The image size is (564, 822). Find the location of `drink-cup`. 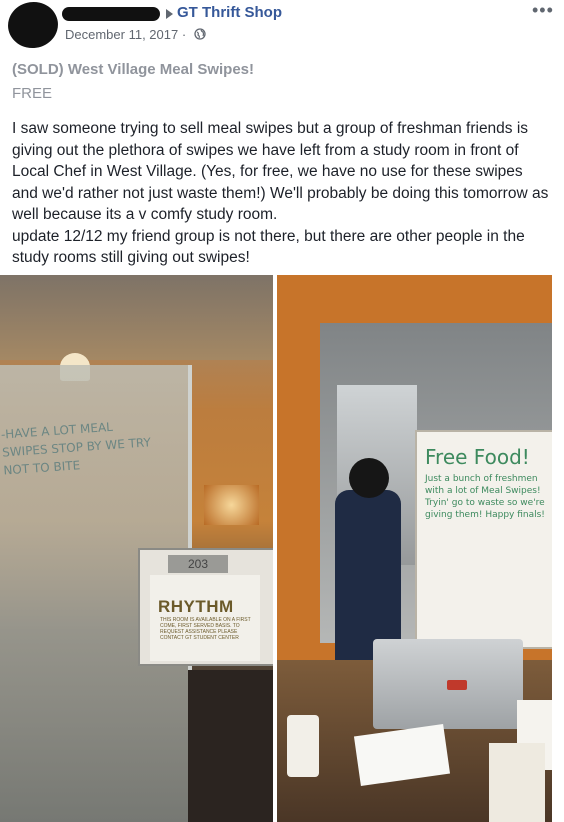

drink-cup is located at coordinates (517, 782).